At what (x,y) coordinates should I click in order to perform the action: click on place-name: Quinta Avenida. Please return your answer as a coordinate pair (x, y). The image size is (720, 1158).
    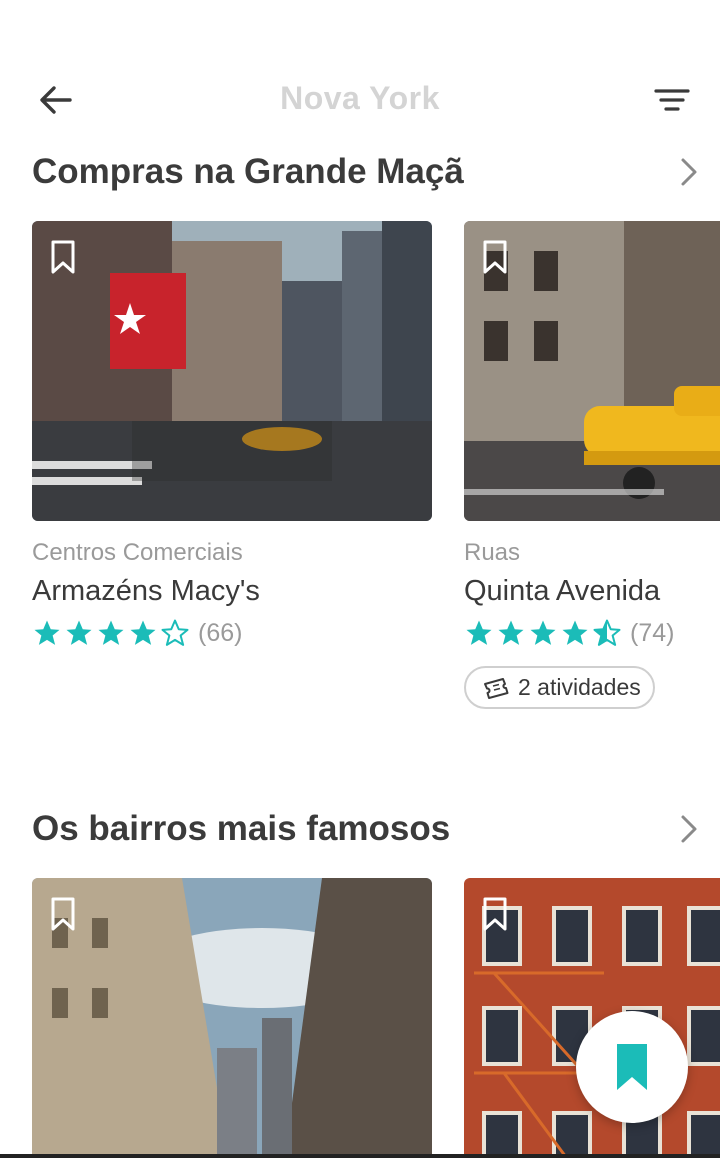
    Looking at the image, I should click on (562, 591).